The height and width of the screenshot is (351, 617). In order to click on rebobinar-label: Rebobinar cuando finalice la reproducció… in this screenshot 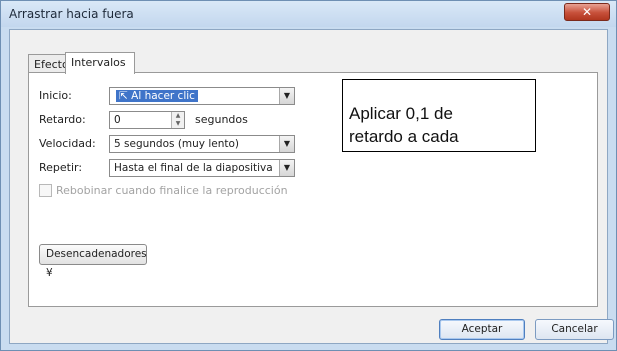, I will do `click(172, 190)`.